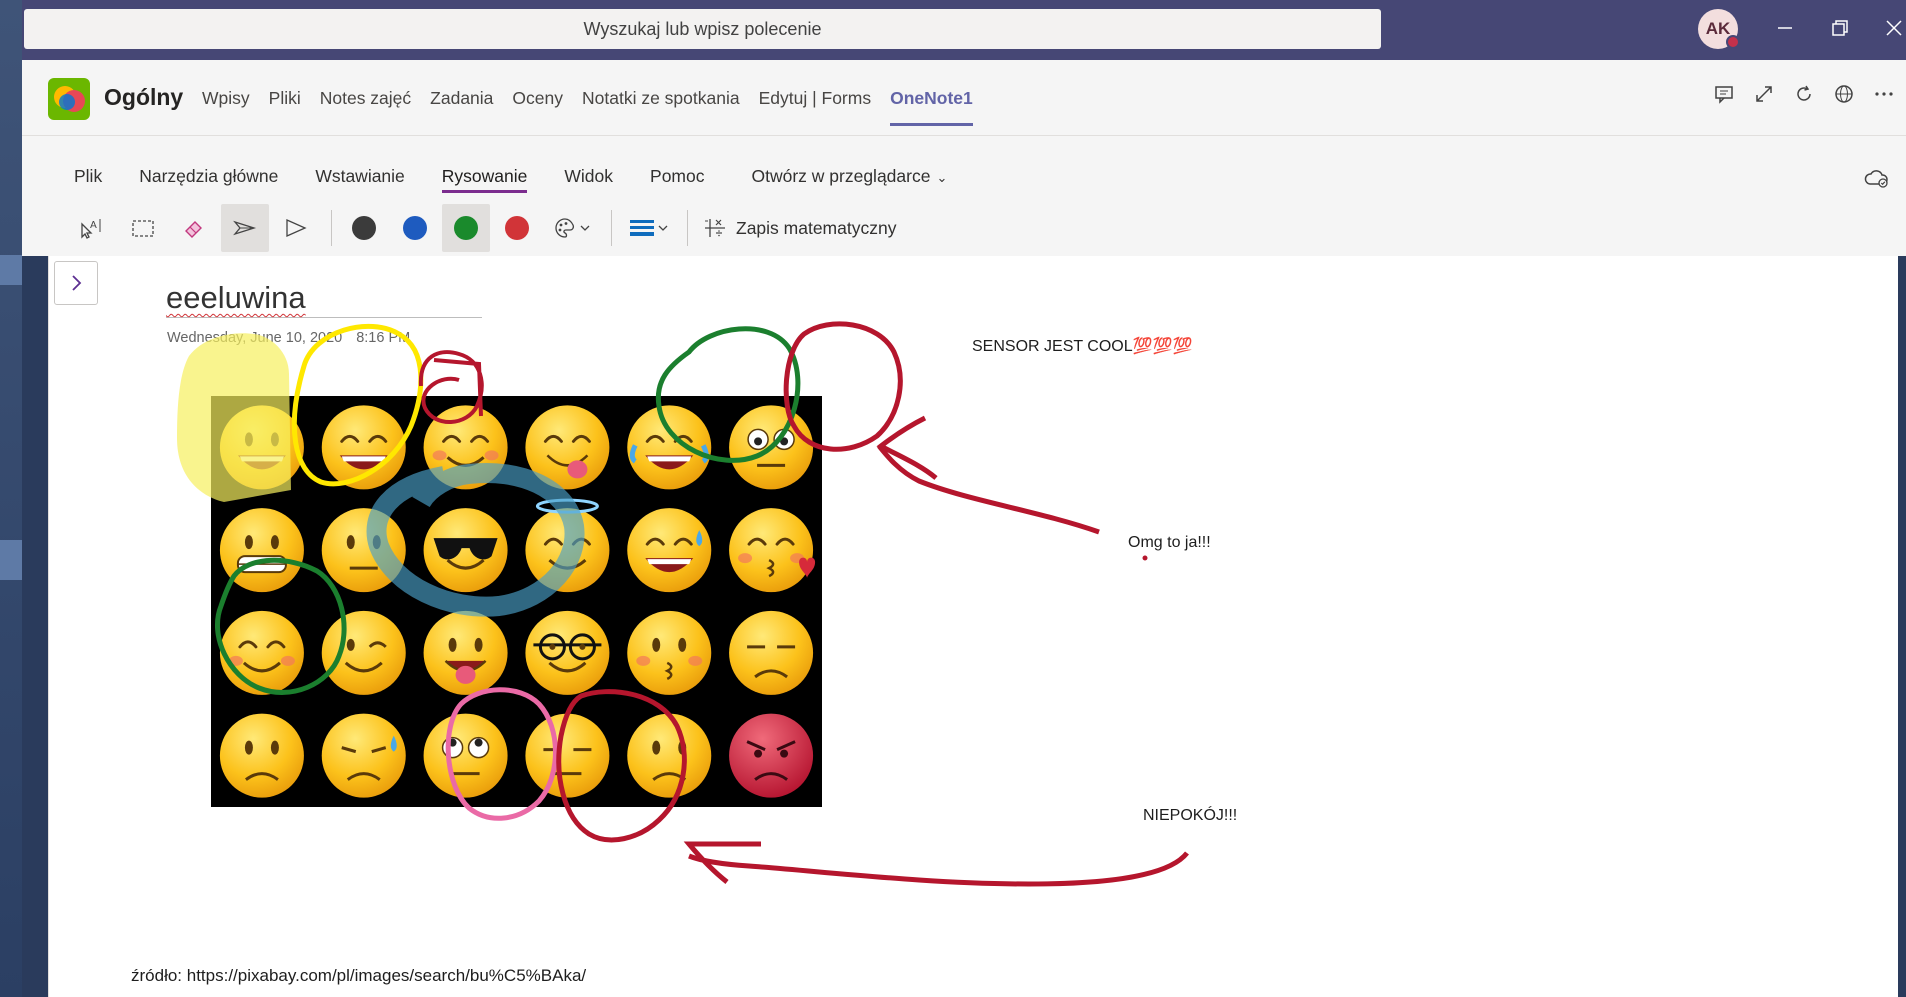  I want to click on ribbon-tab-wstawianie: Wstawianie, so click(359, 176).